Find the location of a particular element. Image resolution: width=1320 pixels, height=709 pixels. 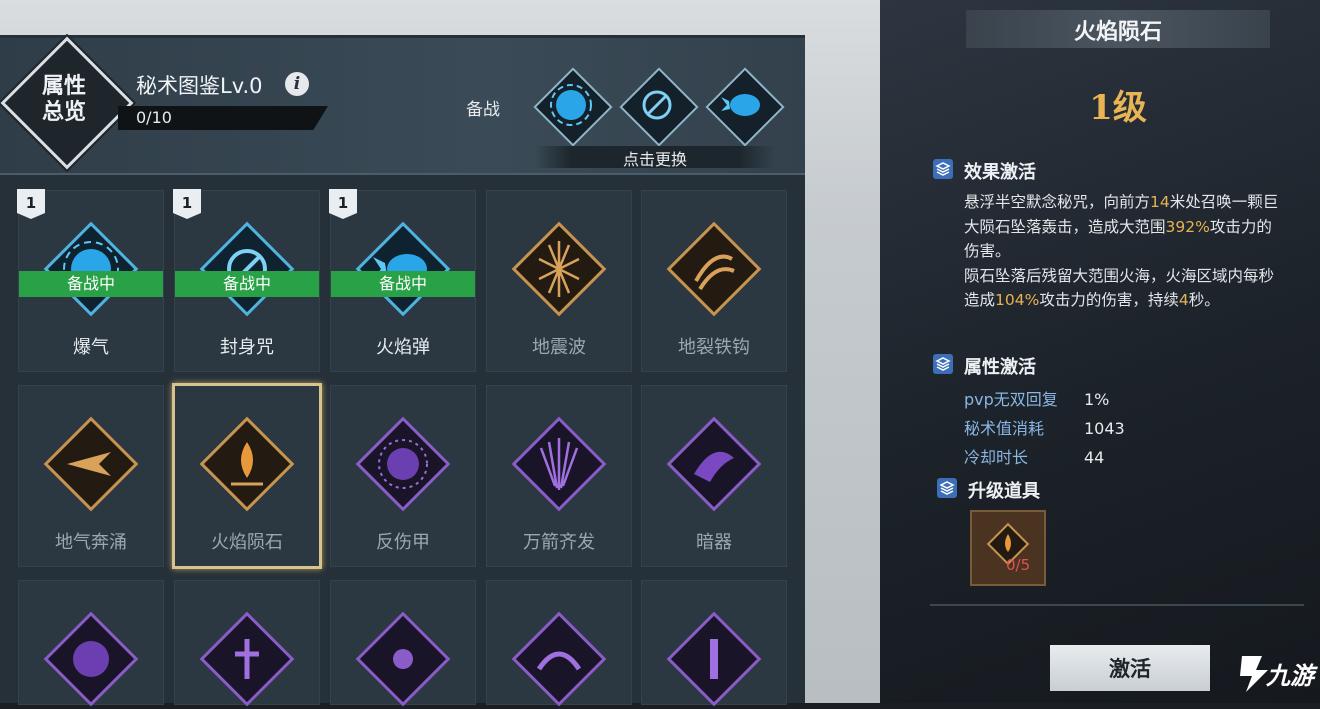

upgrade-section-title: 升级道具 is located at coordinates (1004, 491).